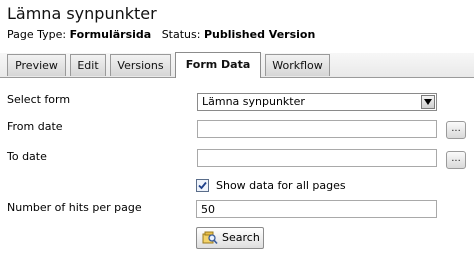 This screenshot has height=254, width=474. I want to click on select-form-label: Select form, so click(39, 99).